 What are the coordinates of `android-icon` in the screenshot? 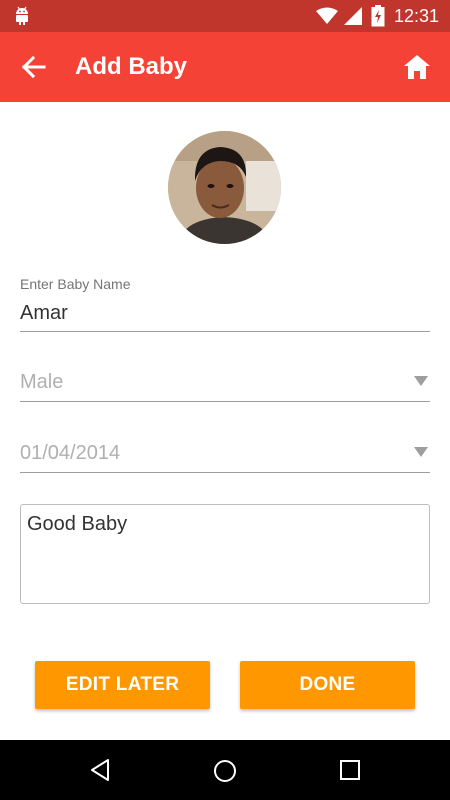 It's located at (22, 15).